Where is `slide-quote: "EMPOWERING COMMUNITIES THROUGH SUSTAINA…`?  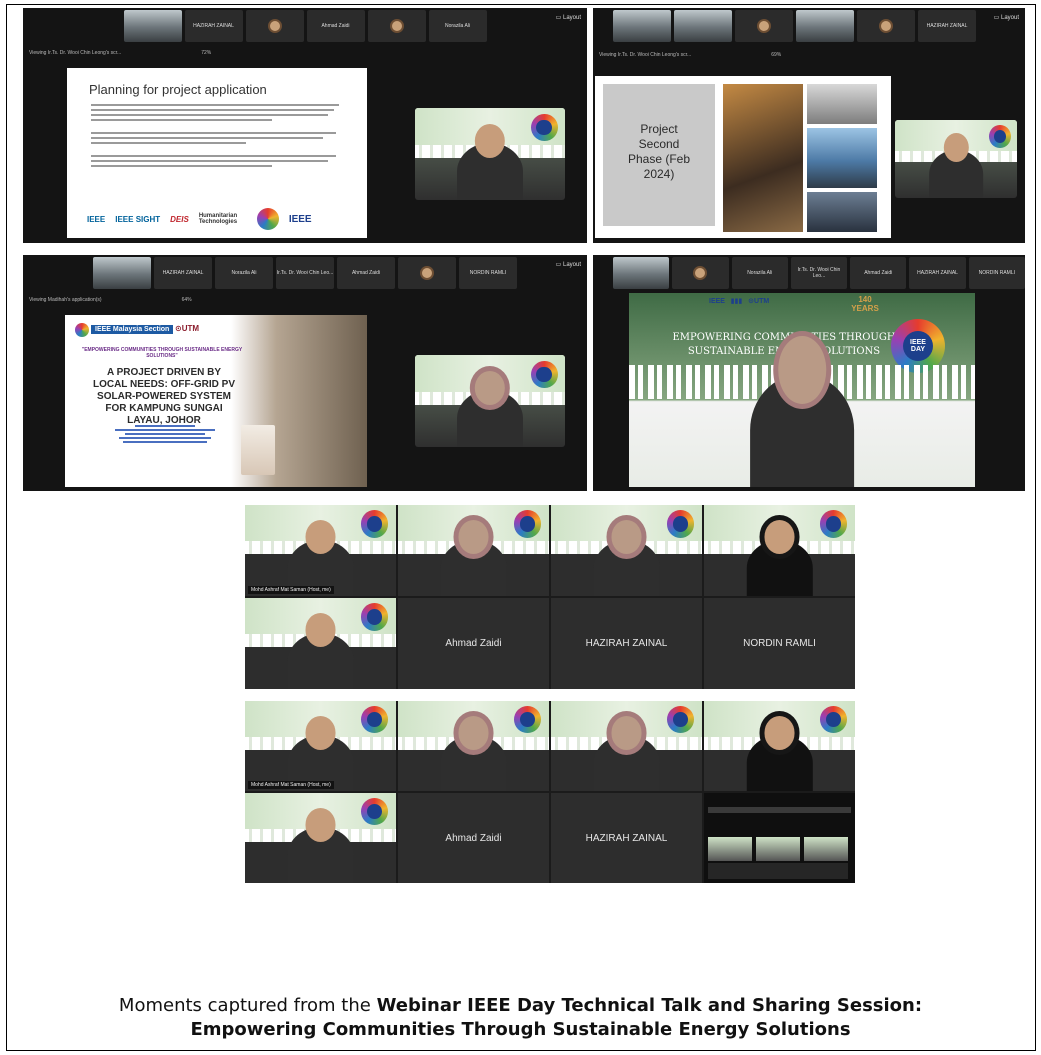
slide-quote: "EMPOWERING COMMUNITIES THROUGH SUSTAINA… is located at coordinates (162, 353).